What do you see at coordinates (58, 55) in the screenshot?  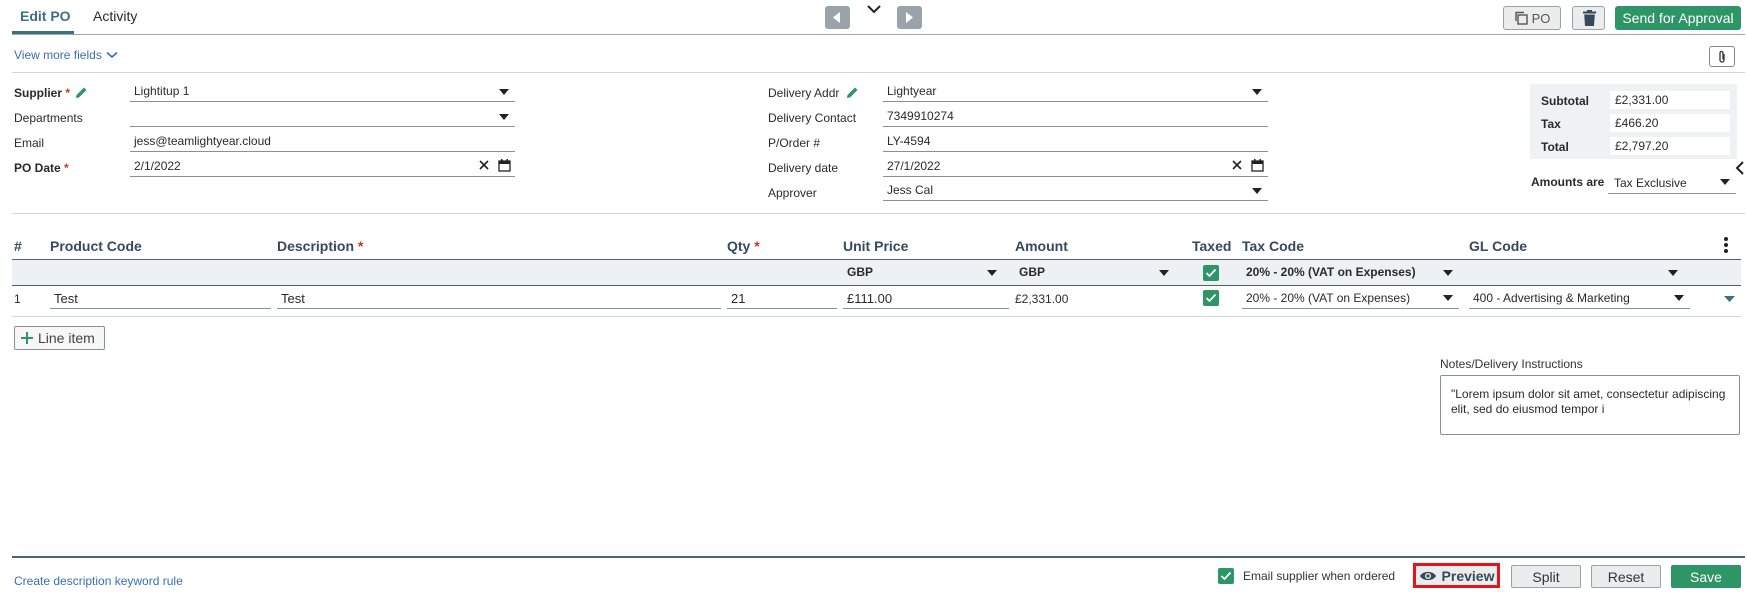 I see `view-more-fields-label: View more fields` at bounding box center [58, 55].